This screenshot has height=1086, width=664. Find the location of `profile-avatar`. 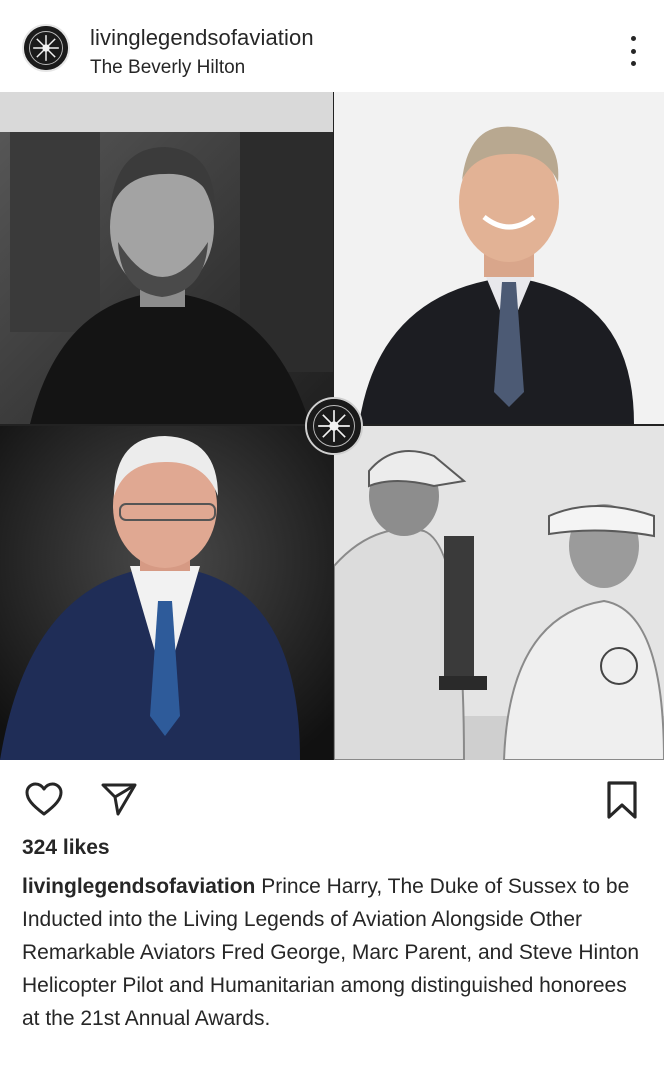

profile-avatar is located at coordinates (46, 48).